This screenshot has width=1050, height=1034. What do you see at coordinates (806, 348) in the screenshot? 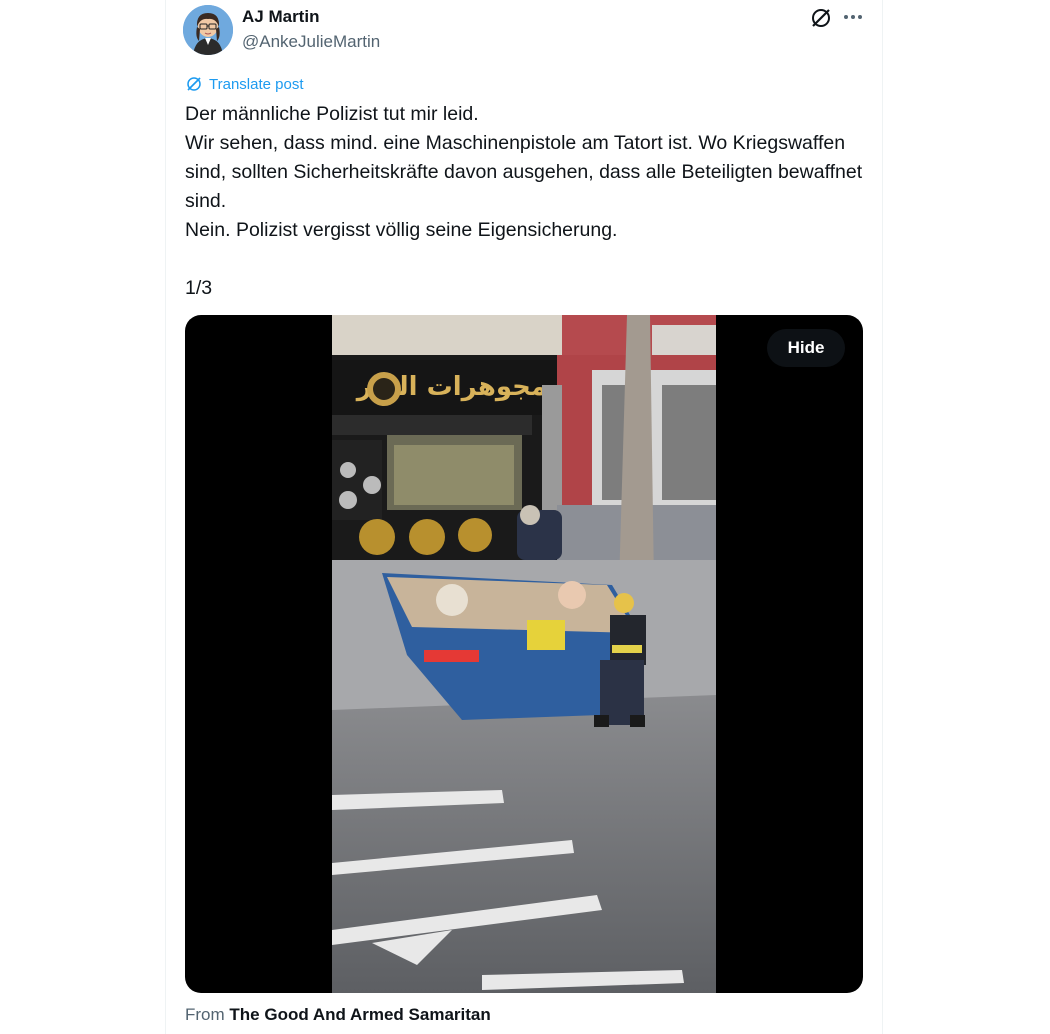
I see `hide-media-button: Hide` at bounding box center [806, 348].